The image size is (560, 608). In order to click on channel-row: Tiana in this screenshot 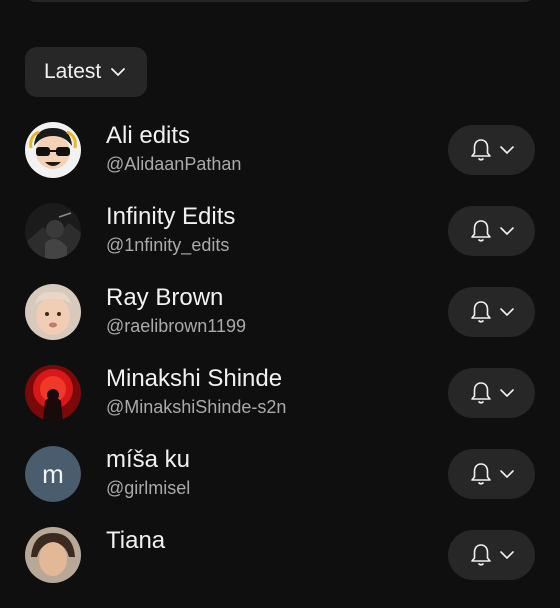, I will do `click(280, 567)`.